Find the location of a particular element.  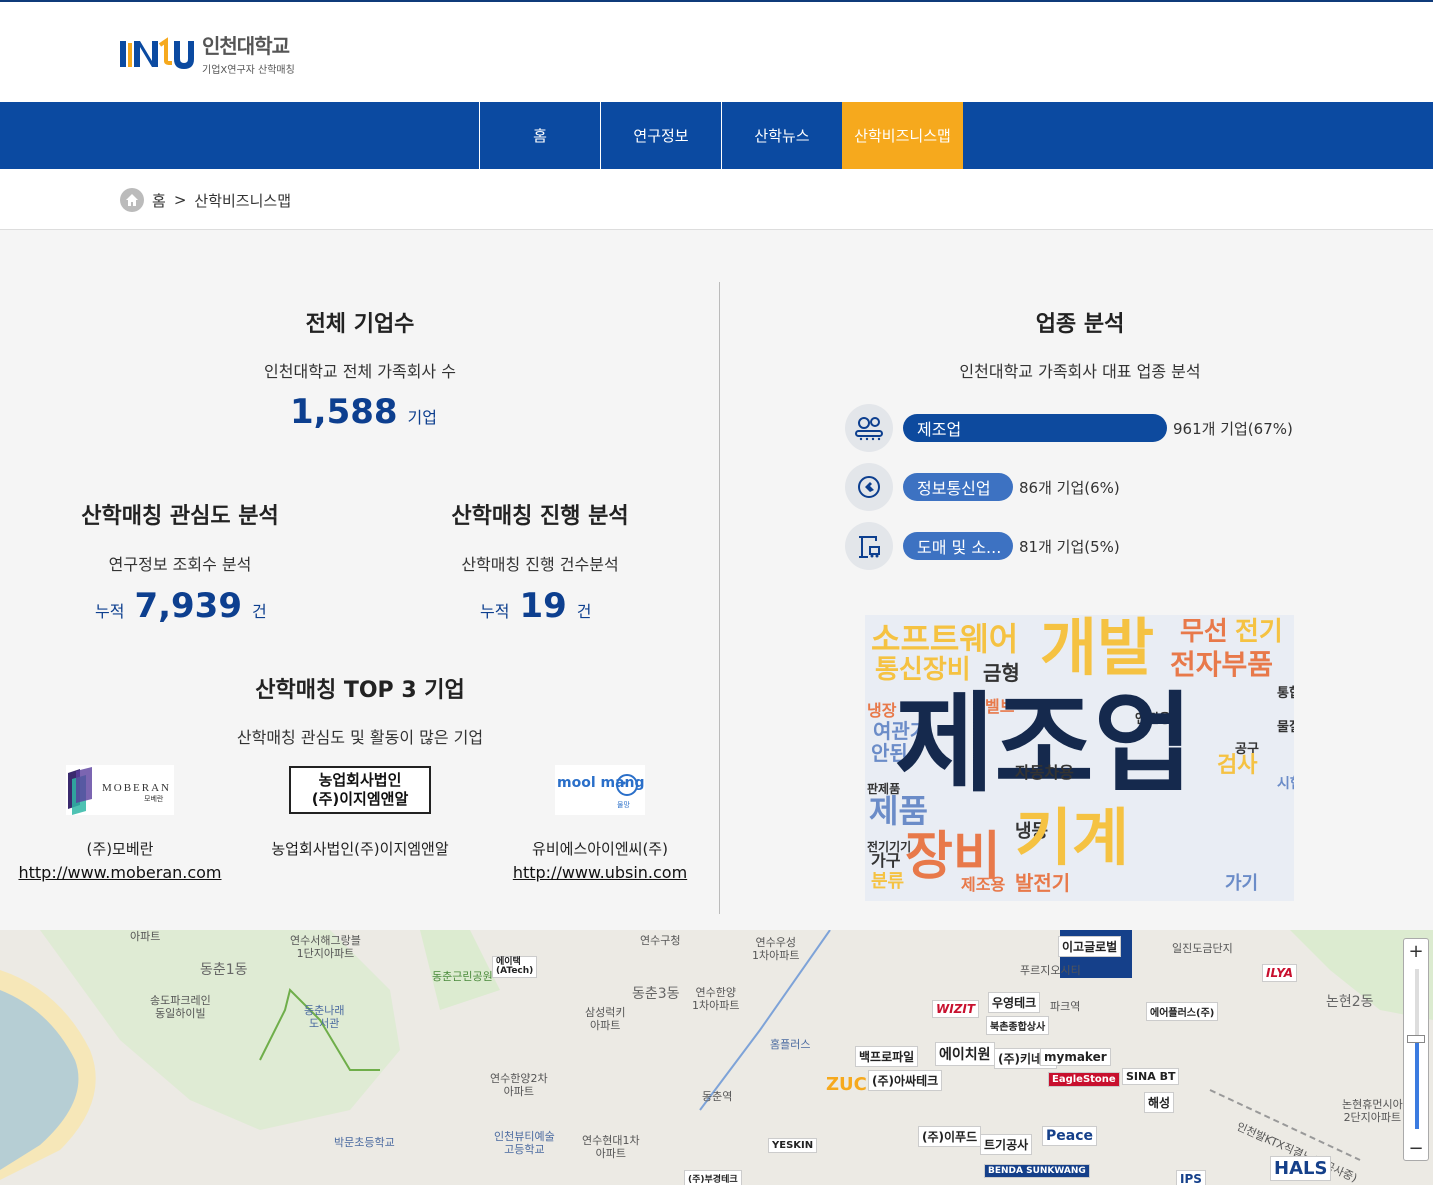

moolmang-logo-text: mool mang is located at coordinates (601, 783).